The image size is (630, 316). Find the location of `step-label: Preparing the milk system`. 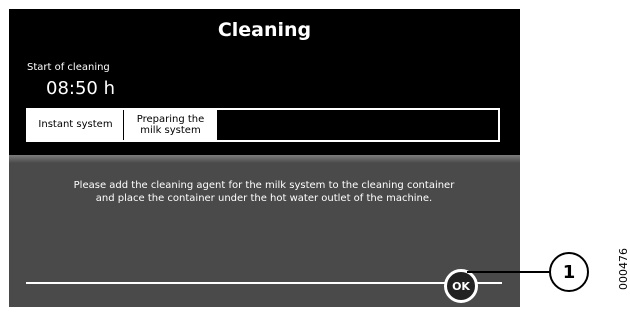

step-label: Preparing the milk system is located at coordinates (170, 125).